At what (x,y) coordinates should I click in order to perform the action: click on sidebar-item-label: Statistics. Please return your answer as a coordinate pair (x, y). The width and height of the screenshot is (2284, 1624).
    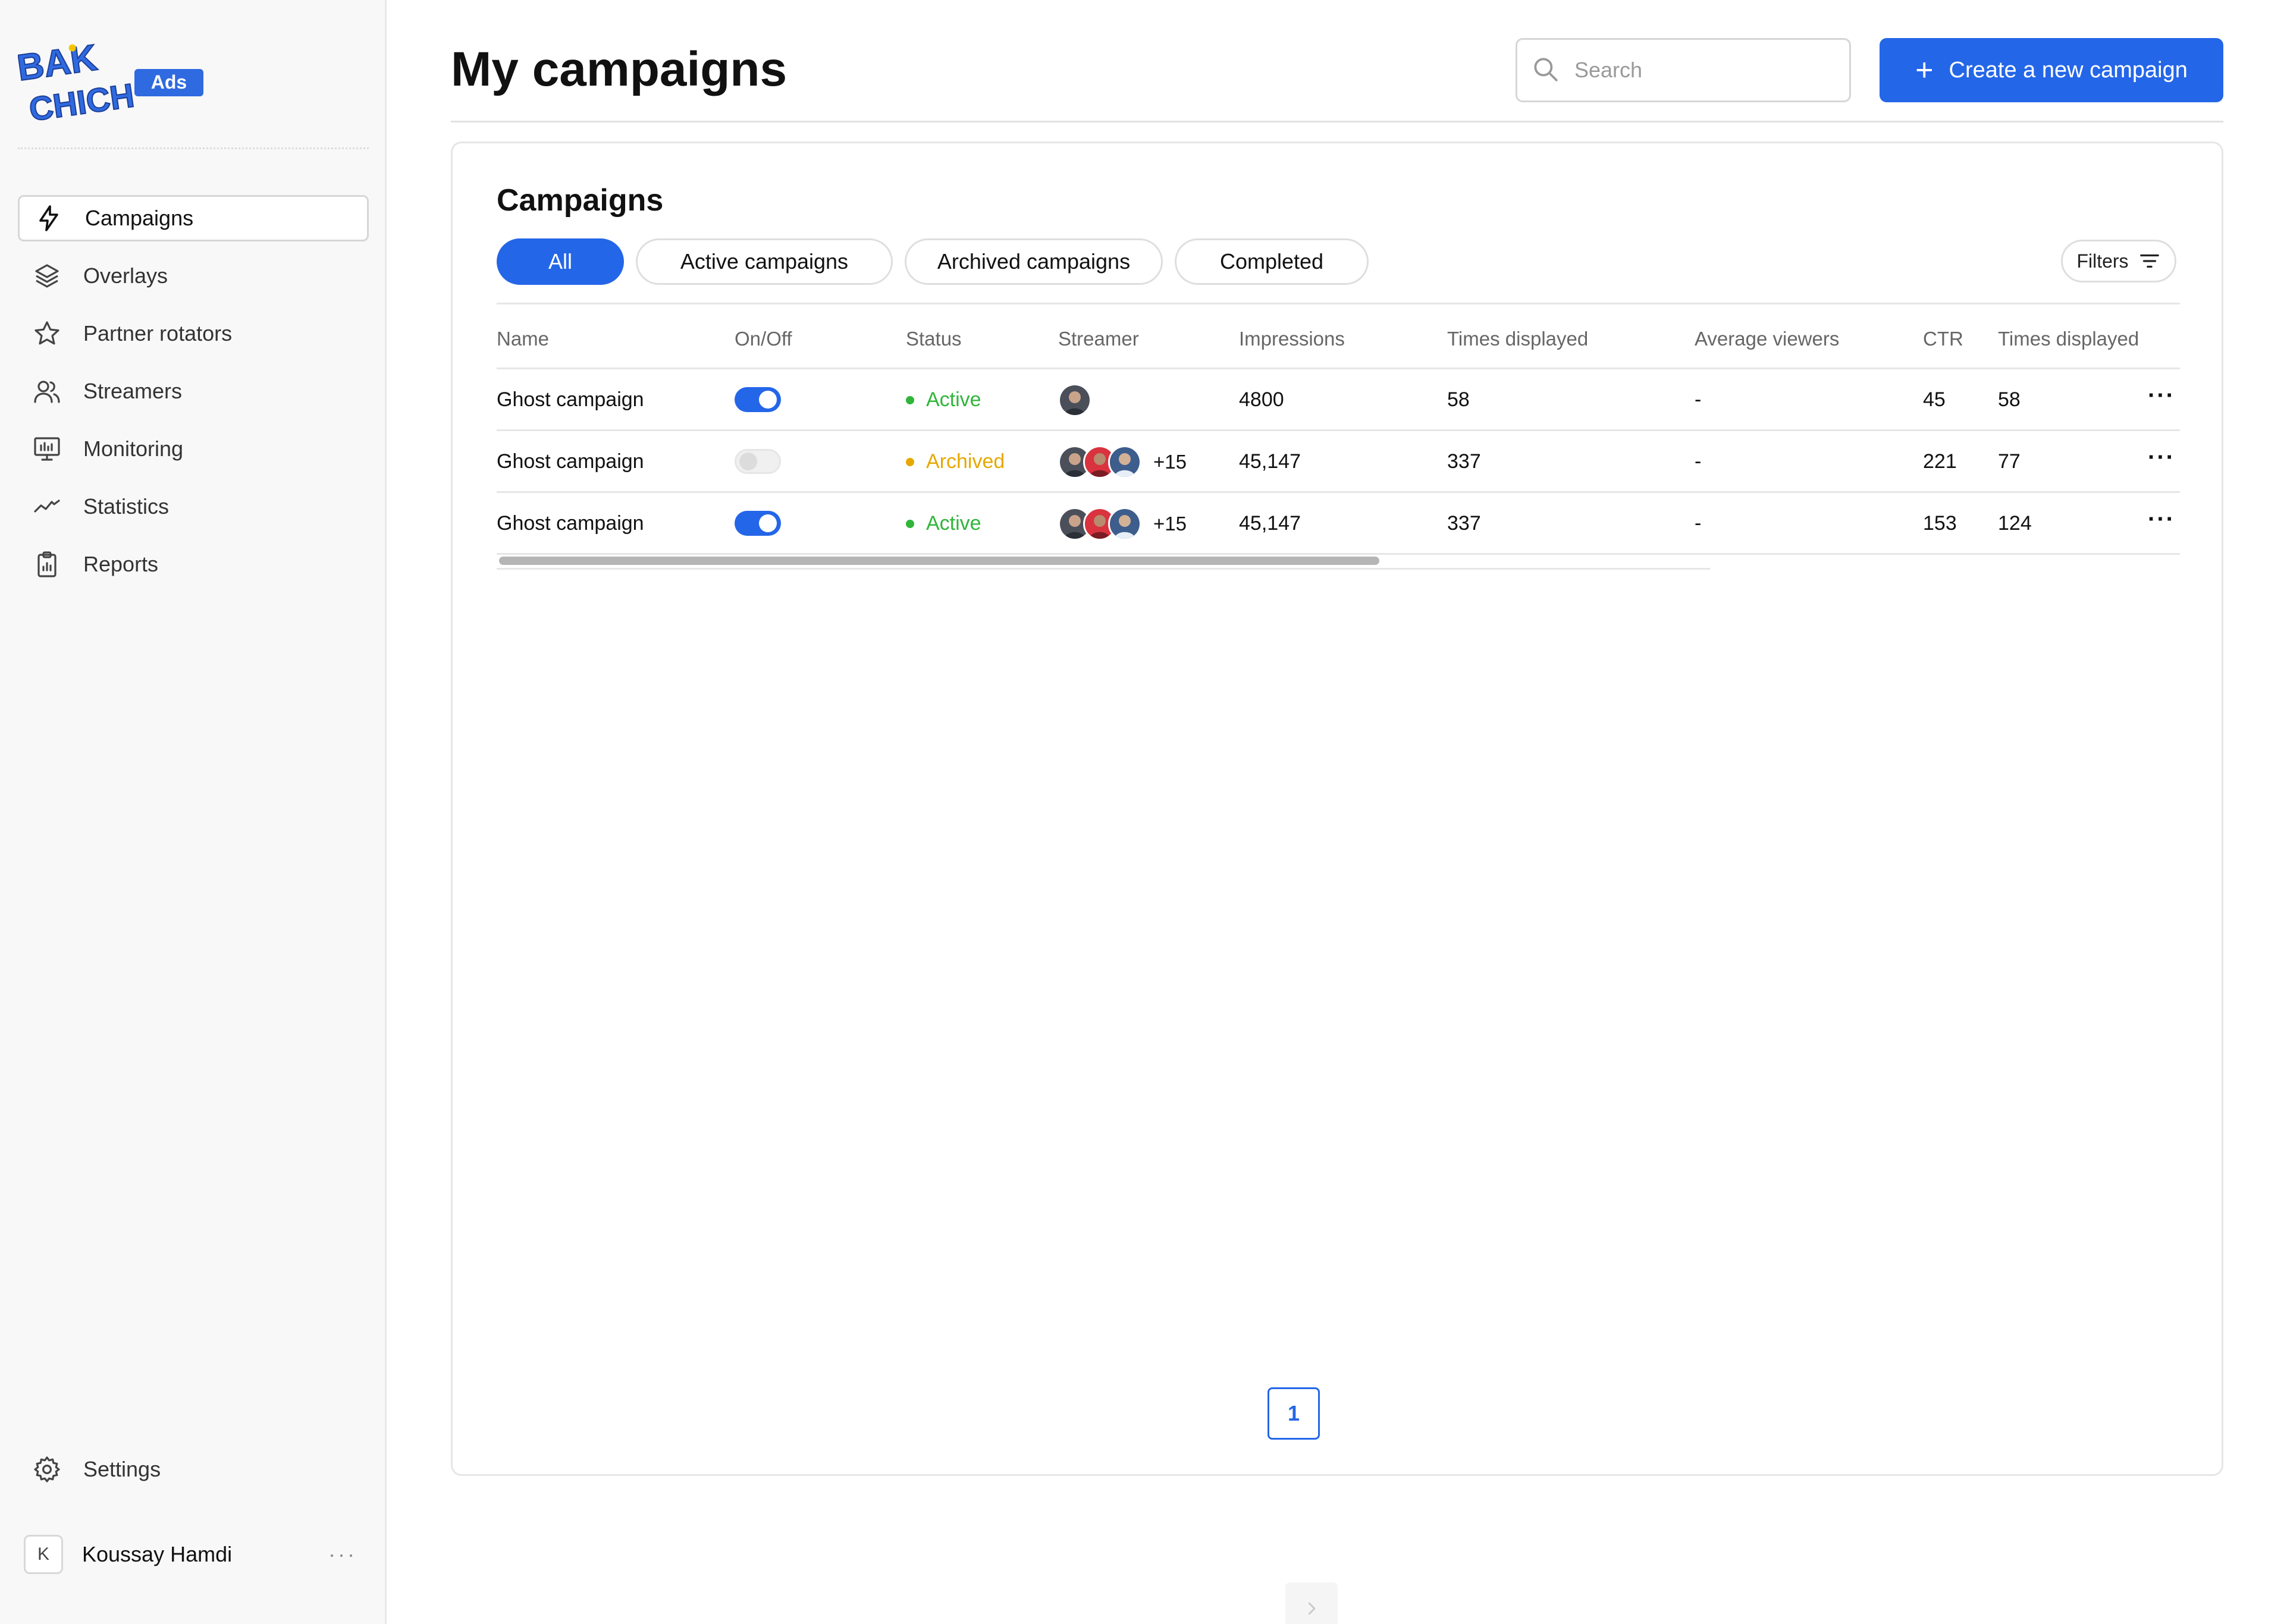
    Looking at the image, I should click on (127, 506).